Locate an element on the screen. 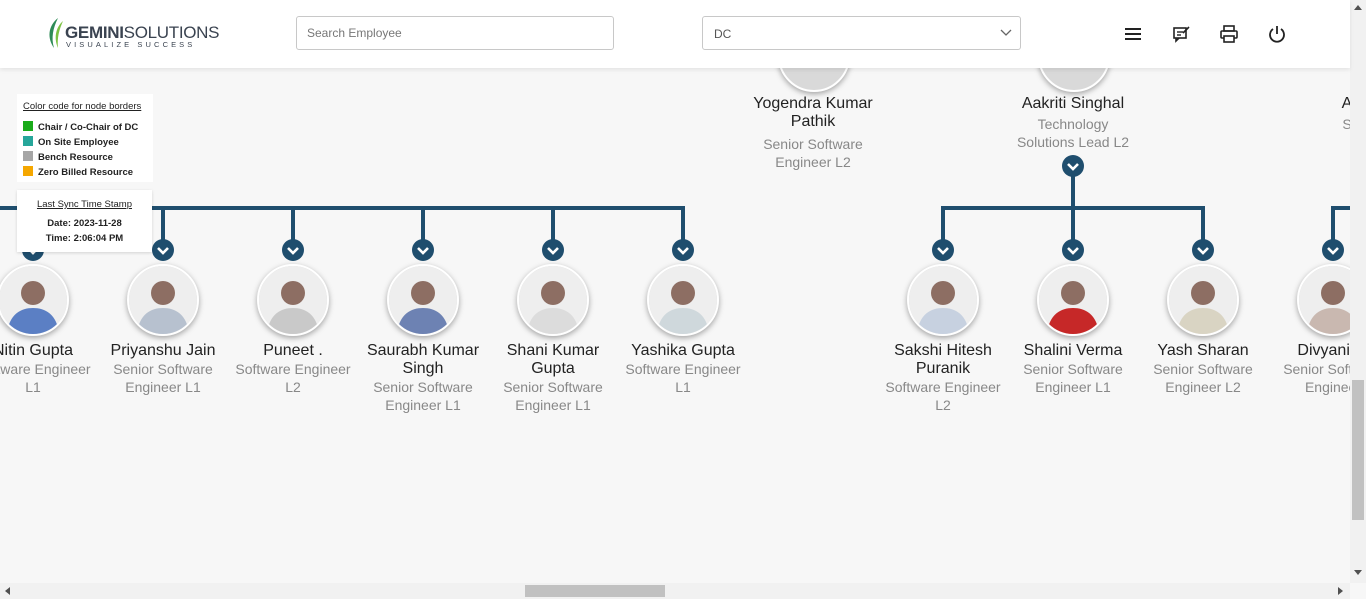  employee-name: Priyanshu Jain is located at coordinates (163, 350).